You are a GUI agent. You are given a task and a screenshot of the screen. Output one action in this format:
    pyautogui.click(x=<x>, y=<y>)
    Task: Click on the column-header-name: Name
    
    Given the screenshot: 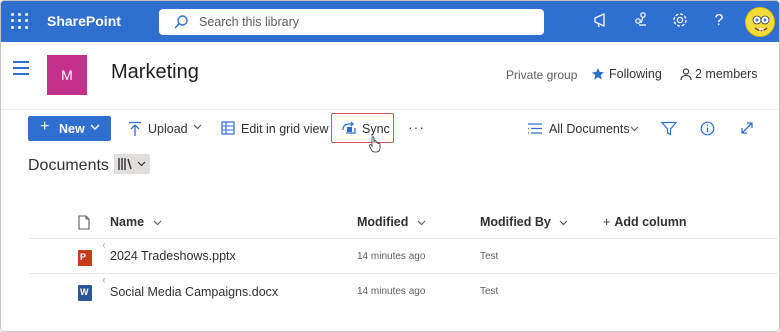 What is the action you would take?
    pyautogui.click(x=136, y=222)
    